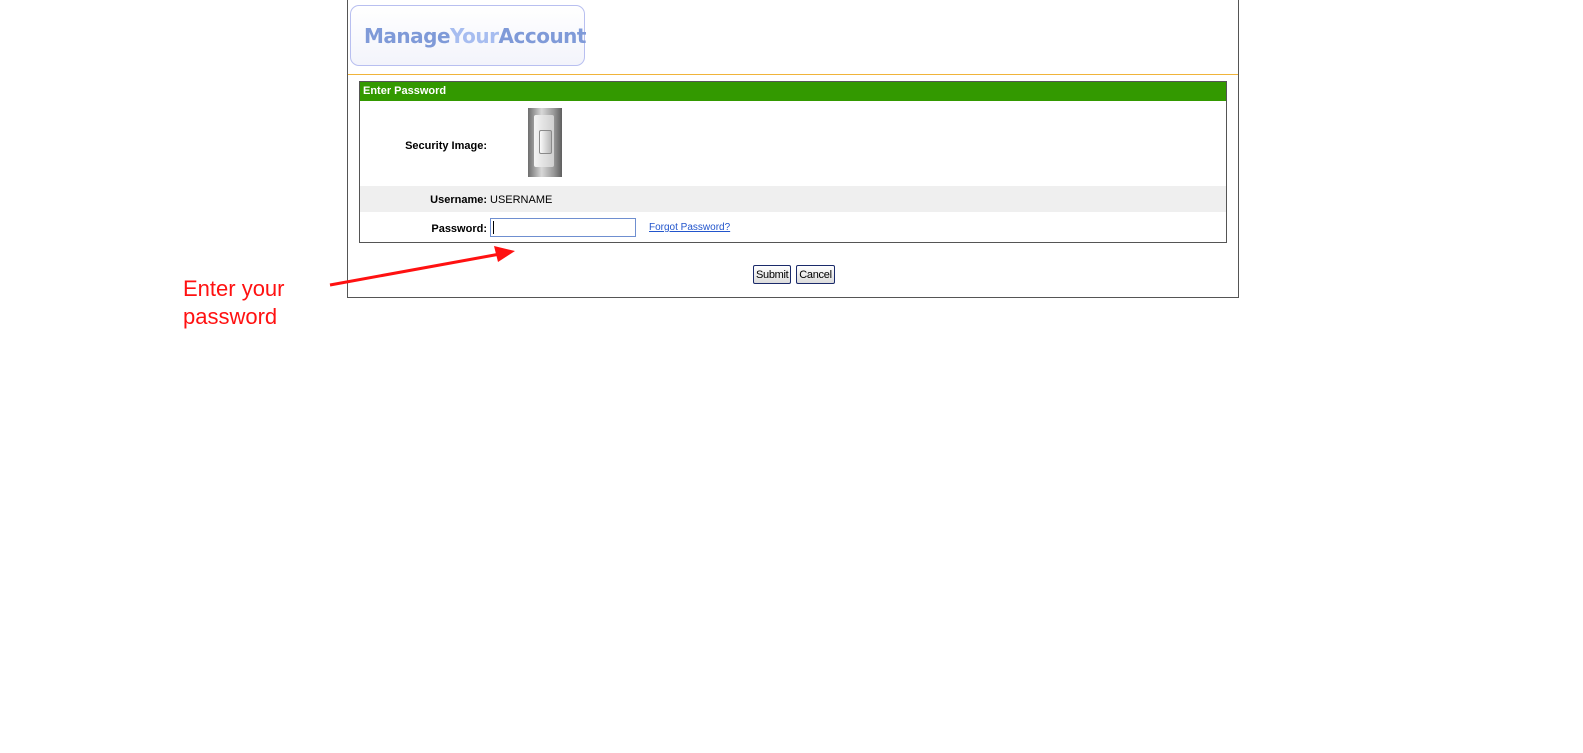 Image resolution: width=1583 pixels, height=753 pixels. What do you see at coordinates (234, 288) in the screenshot?
I see `annotation-line-1: Enter your` at bounding box center [234, 288].